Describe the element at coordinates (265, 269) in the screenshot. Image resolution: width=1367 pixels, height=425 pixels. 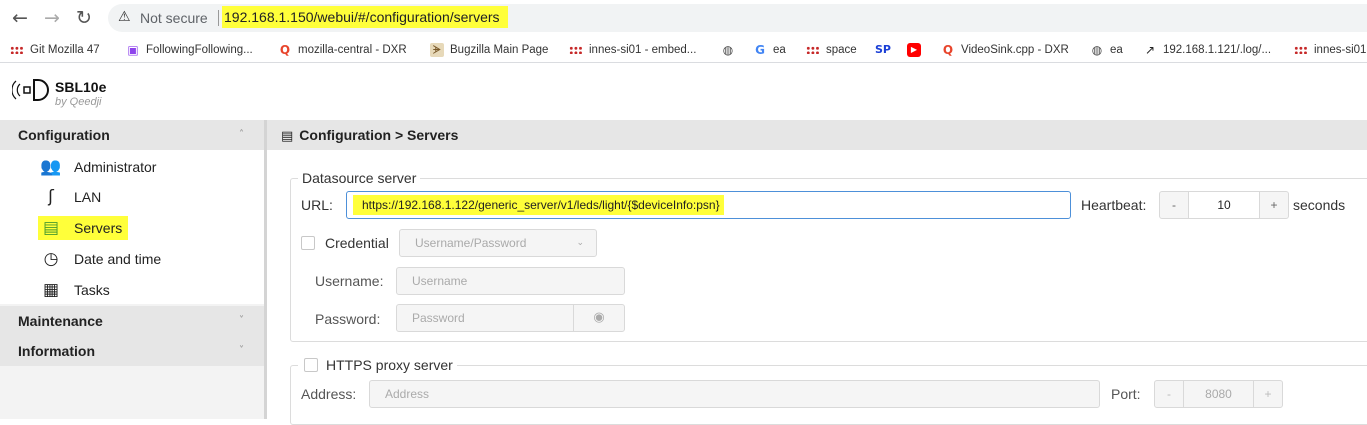
I see `sidebar-divider` at that location.